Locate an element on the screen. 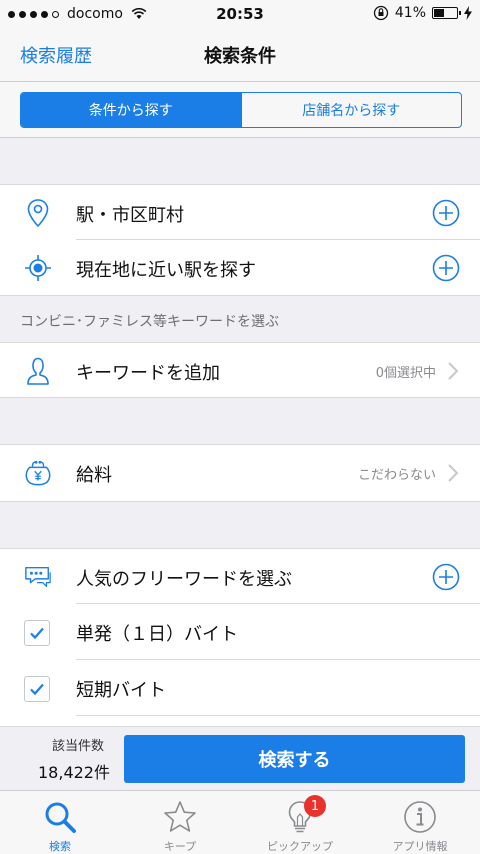 The height and width of the screenshot is (854, 480). star-icon is located at coordinates (180, 817).